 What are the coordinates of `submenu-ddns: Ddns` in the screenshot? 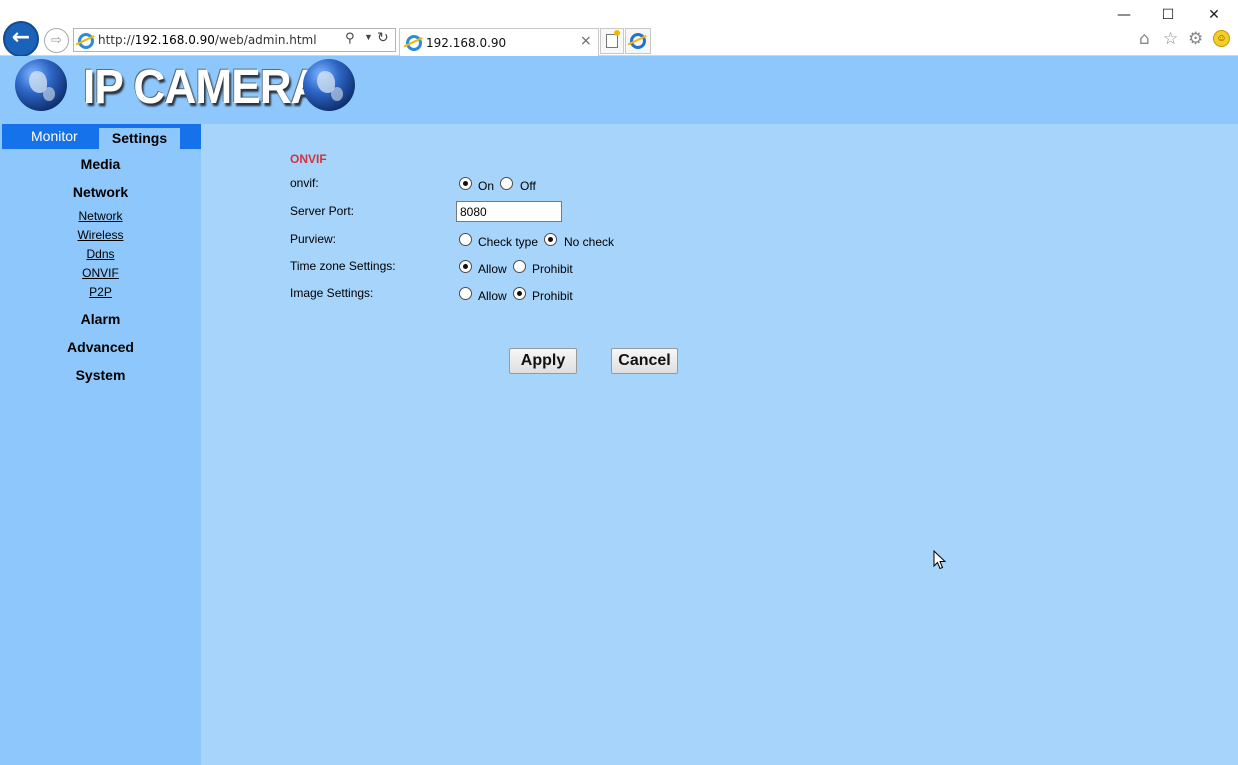 It's located at (100, 254).